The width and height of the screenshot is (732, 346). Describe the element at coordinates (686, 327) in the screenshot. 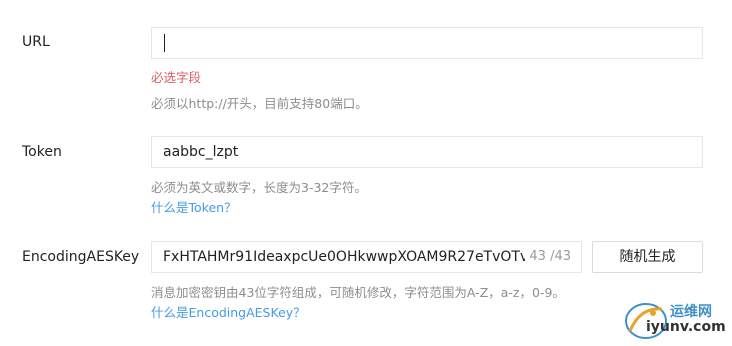

I see `watermark-subtitle: iyunv.com` at that location.